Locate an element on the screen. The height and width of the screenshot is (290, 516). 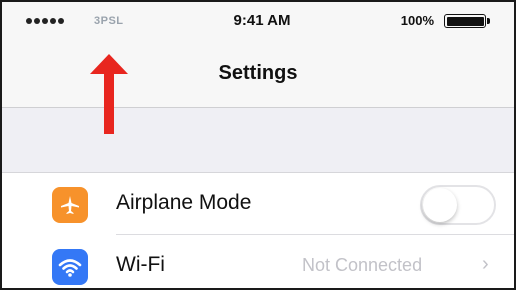
toggle-knob is located at coordinates (440, 205).